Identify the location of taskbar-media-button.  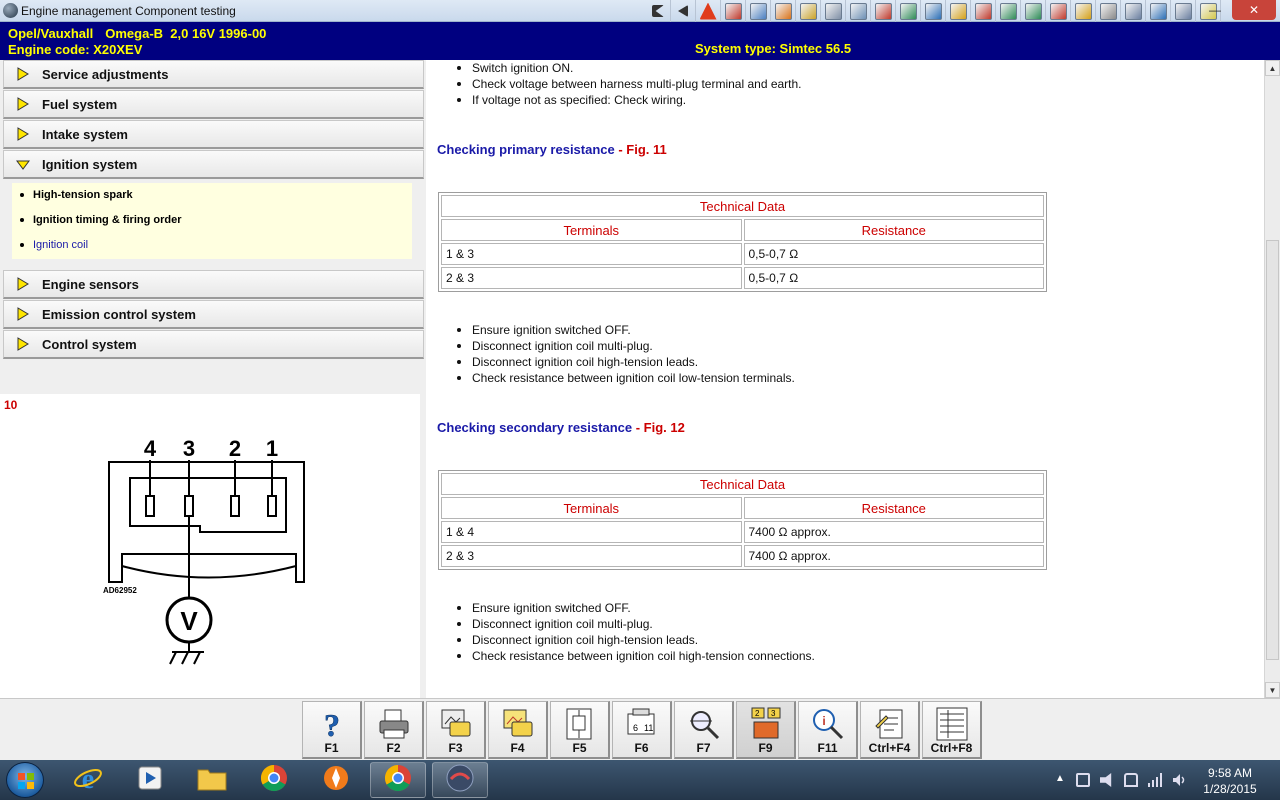
(150, 780).